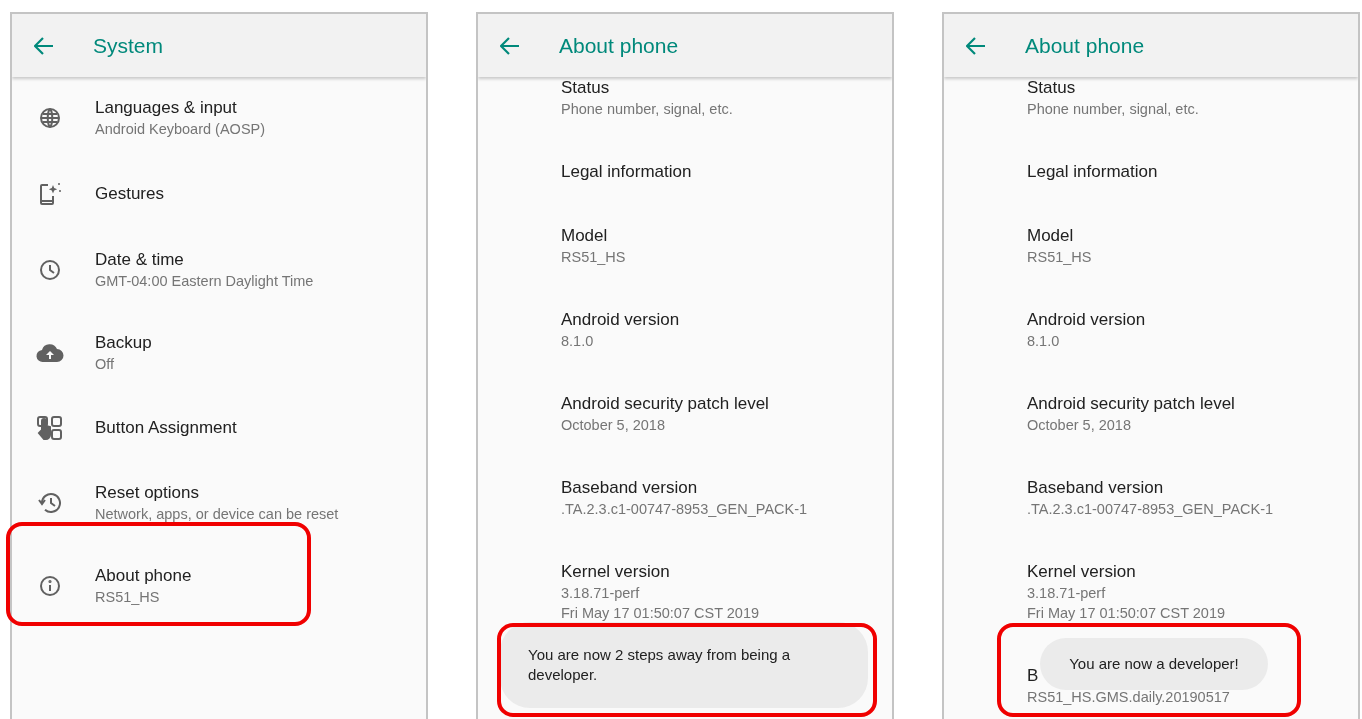 This screenshot has width=1362, height=719. Describe the element at coordinates (684, 665) in the screenshot. I see `toast-message: You are now 2 steps away from being a developer.` at that location.